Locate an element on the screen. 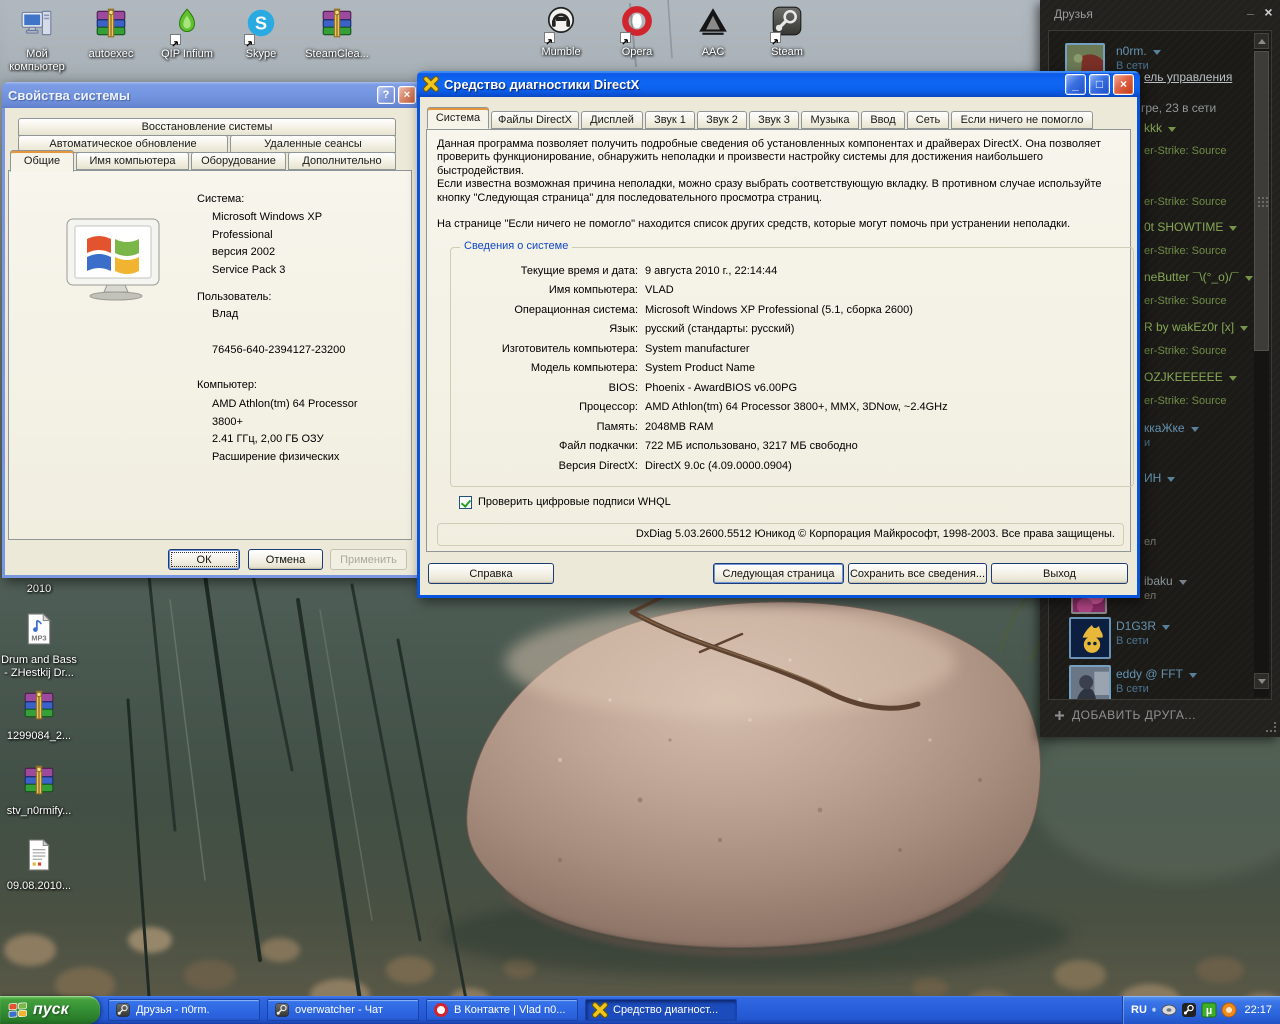 Image resolution: width=1280 pixels, height=1024 pixels. friend-name: R by wakEz0r [x] is located at coordinates (1196, 327).